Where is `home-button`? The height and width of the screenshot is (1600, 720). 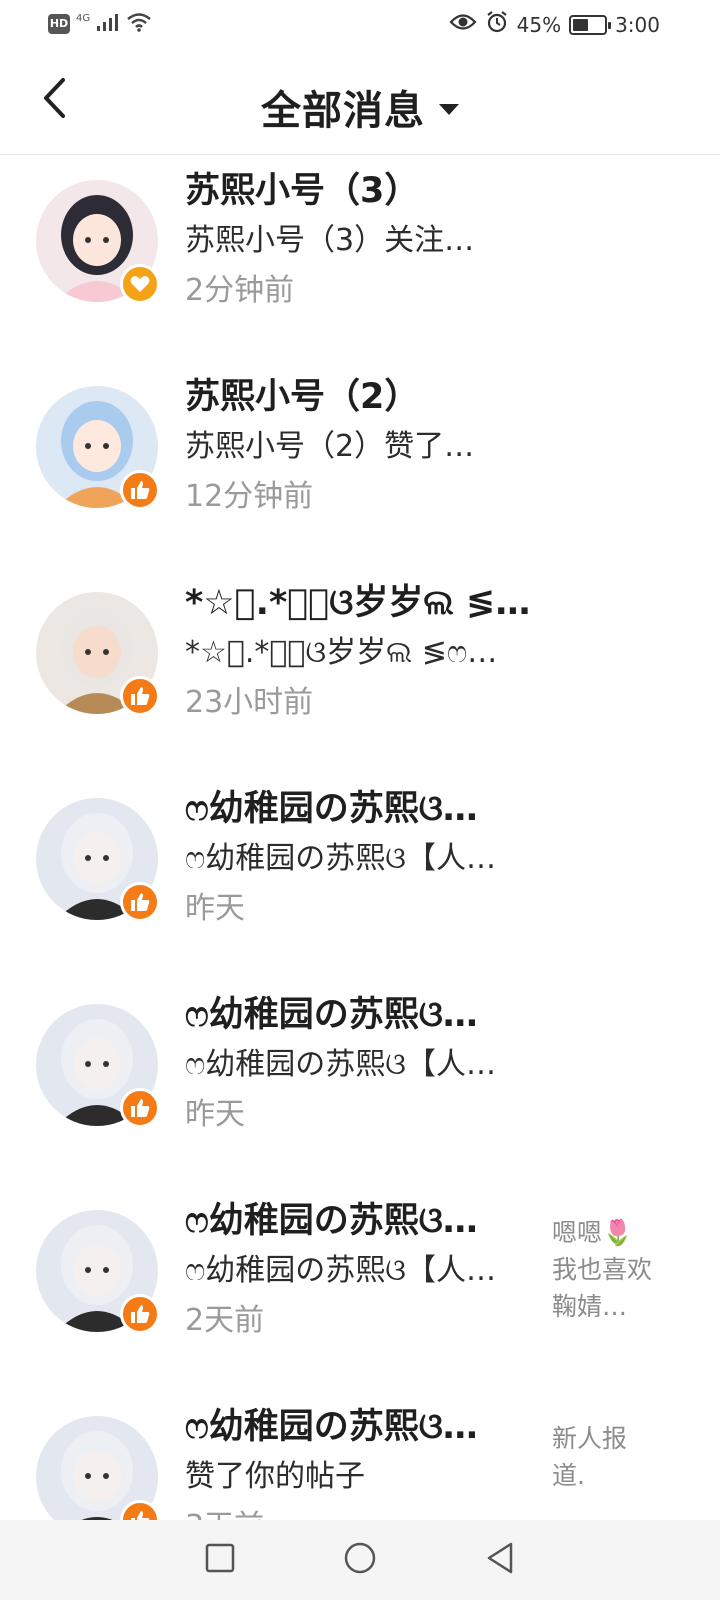
home-button is located at coordinates (360, 1560).